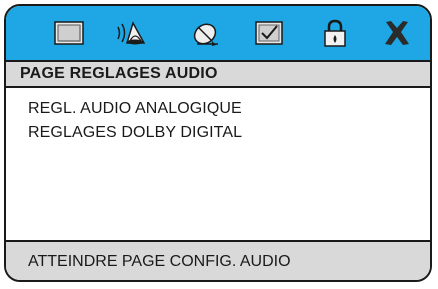 Image resolution: width=438 pixels, height=289 pixels. What do you see at coordinates (335, 33) in the screenshot?
I see `lock-icon` at bounding box center [335, 33].